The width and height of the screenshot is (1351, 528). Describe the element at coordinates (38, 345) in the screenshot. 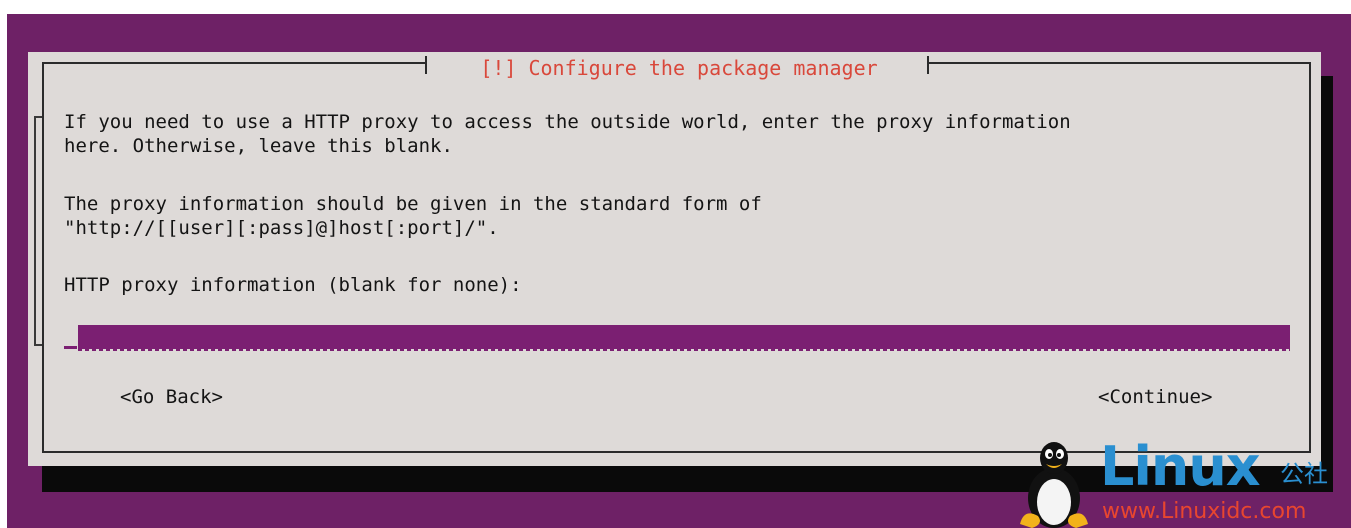

I see `scroll-indicator-bottom` at that location.